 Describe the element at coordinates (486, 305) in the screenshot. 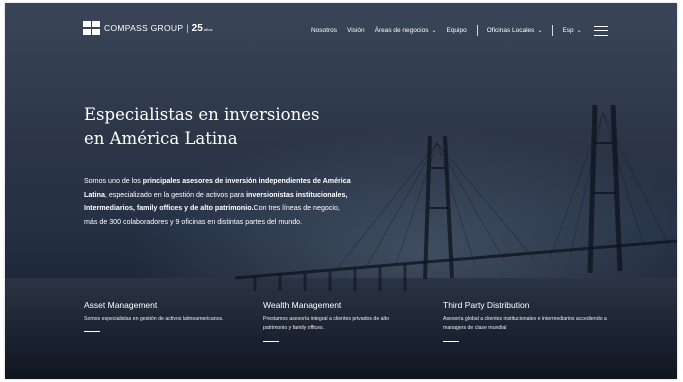

I see `service-title: Third Party Distribution` at that location.